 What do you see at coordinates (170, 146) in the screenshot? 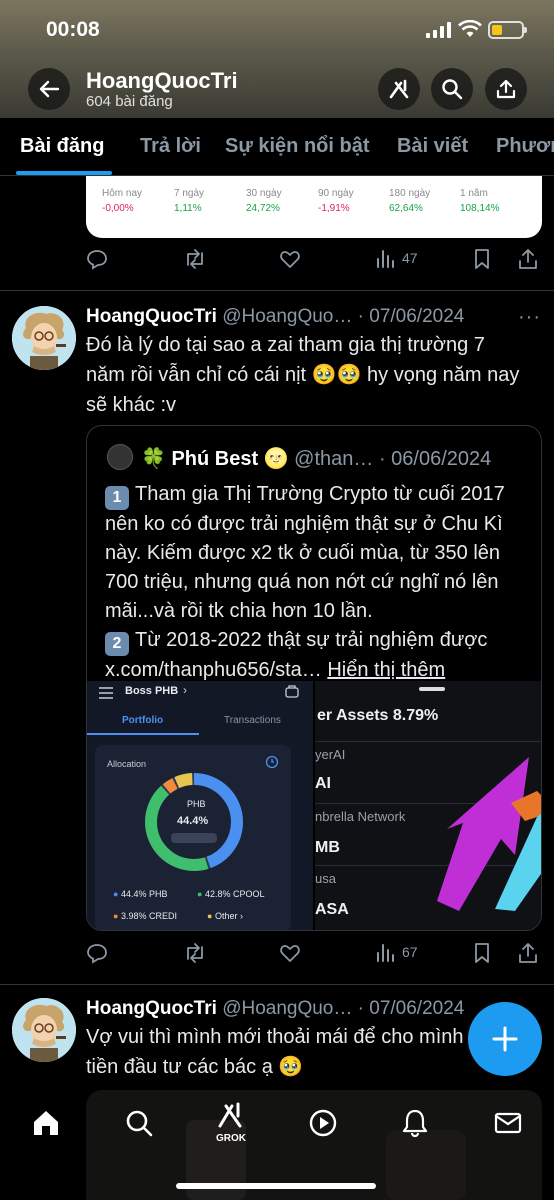
I see `tab-replies: Trả lời` at bounding box center [170, 146].